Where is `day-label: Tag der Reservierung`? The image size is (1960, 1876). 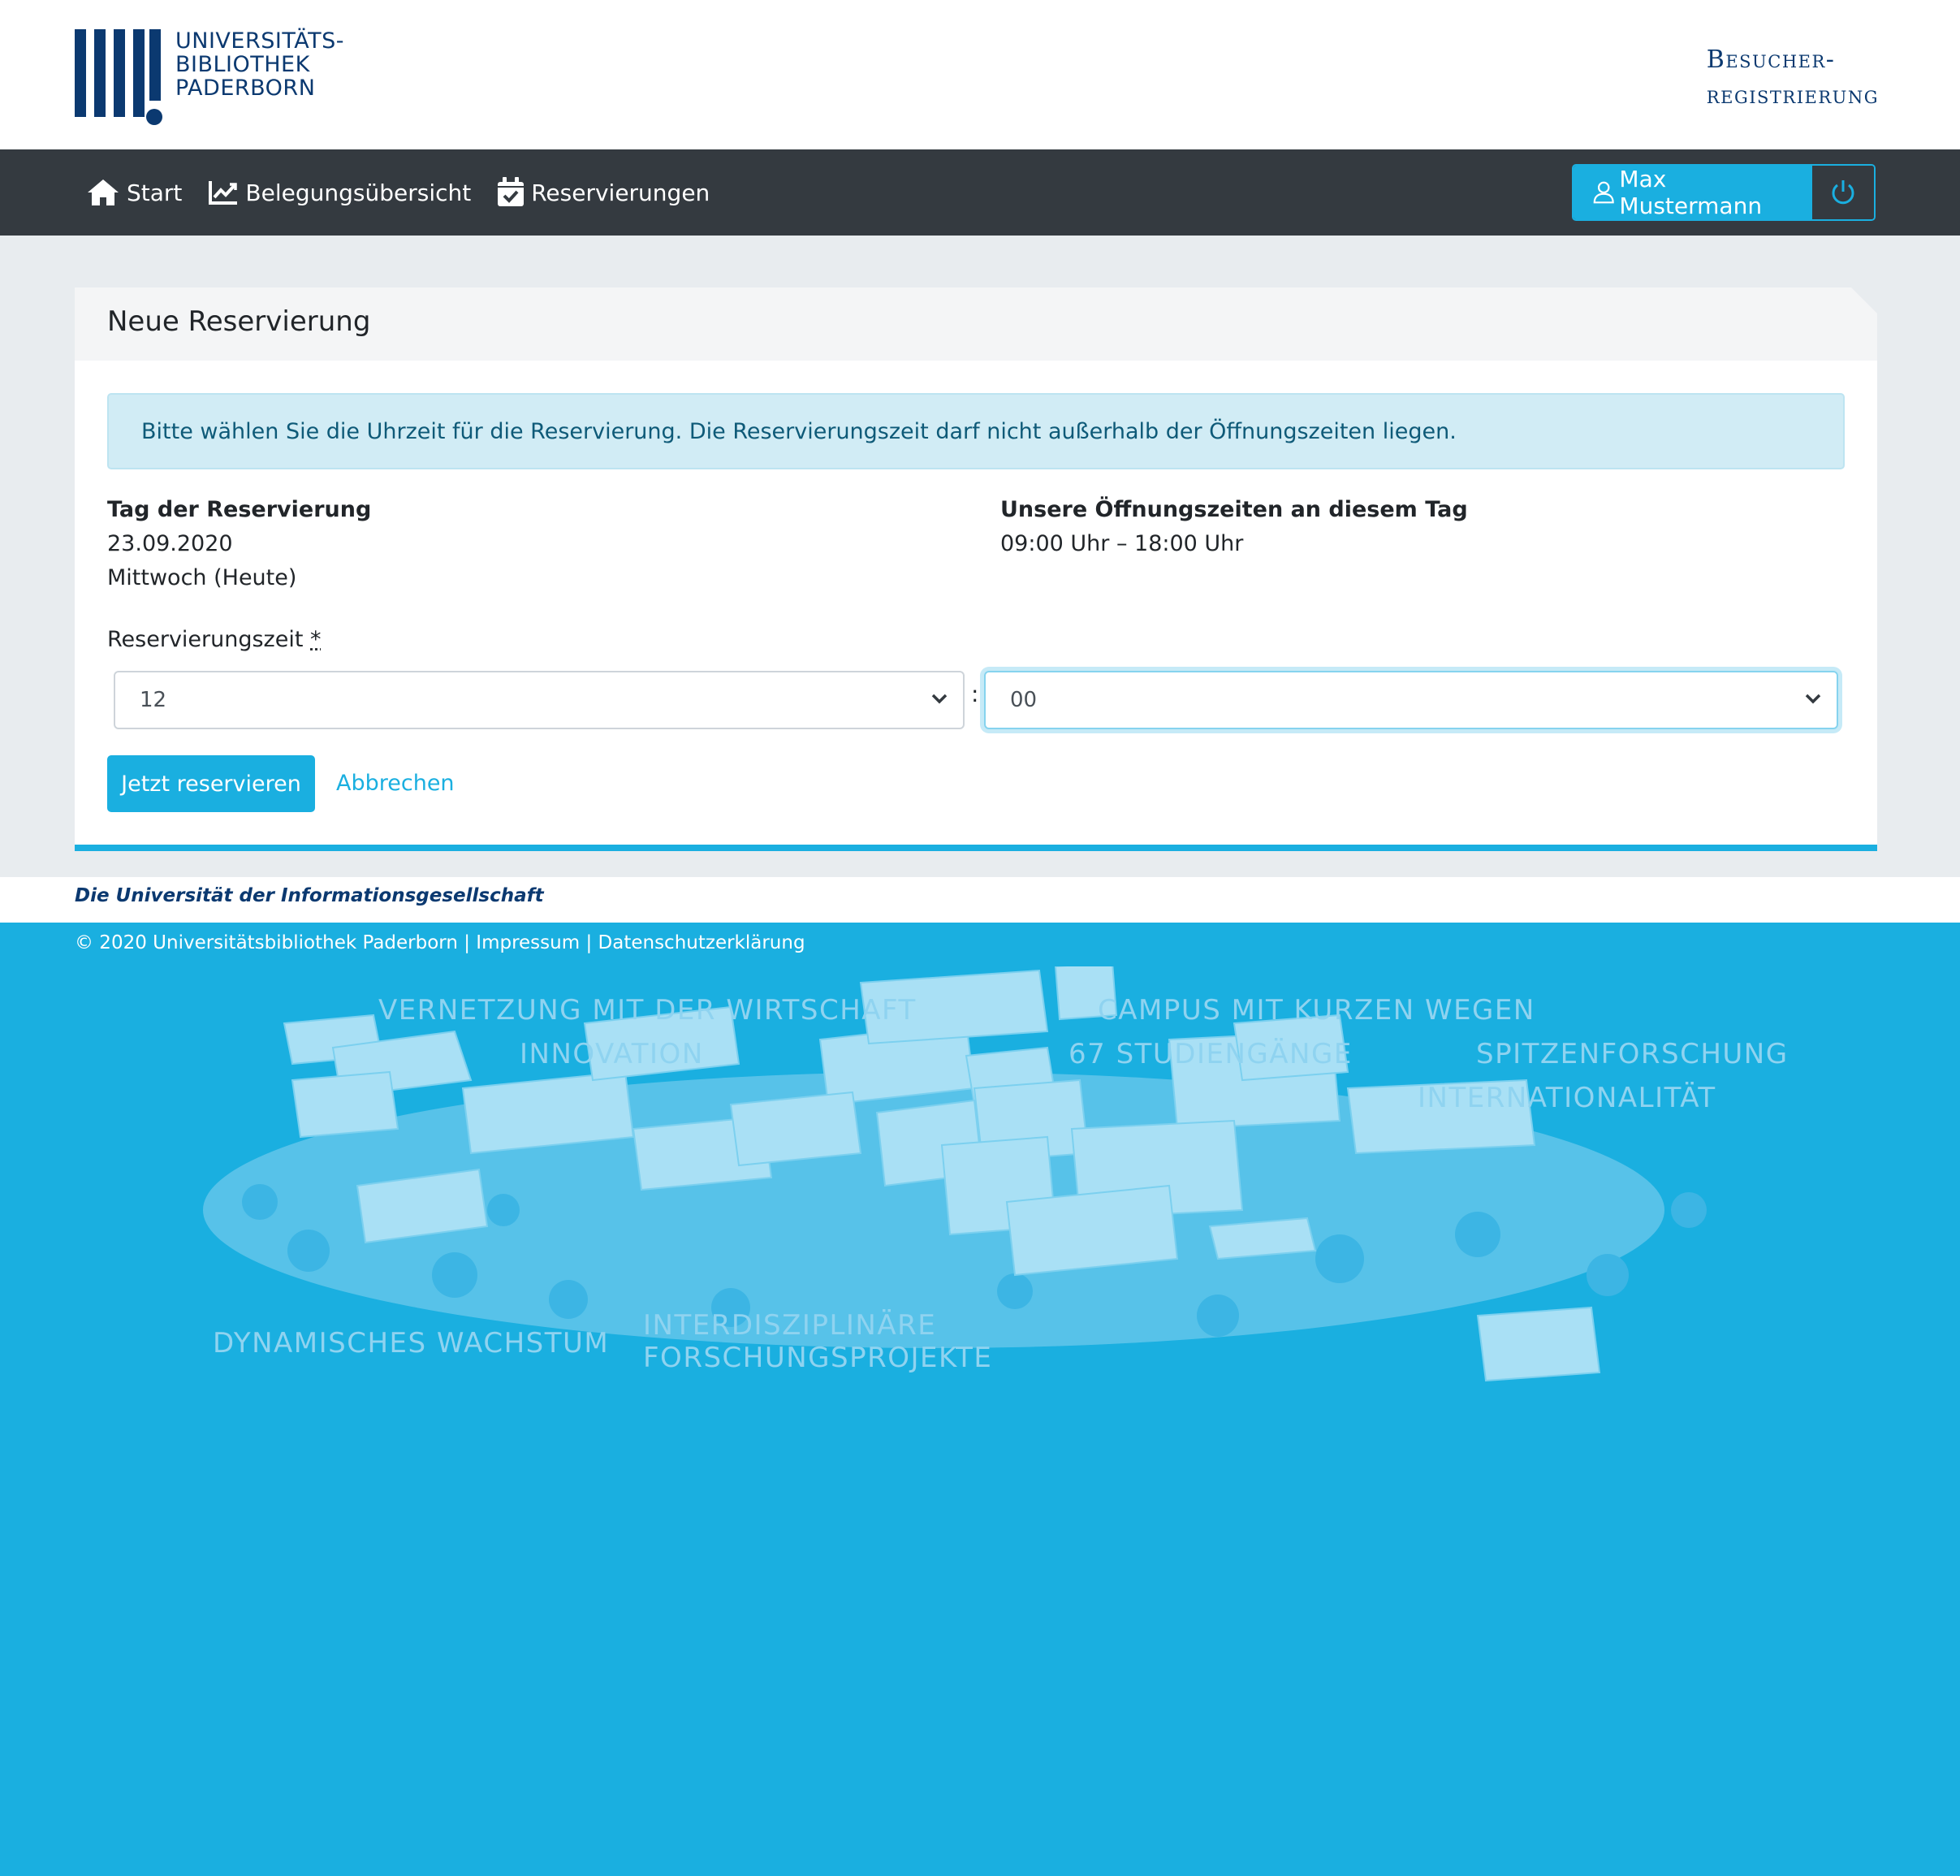
day-label: Tag der Reservierung is located at coordinates (239, 509).